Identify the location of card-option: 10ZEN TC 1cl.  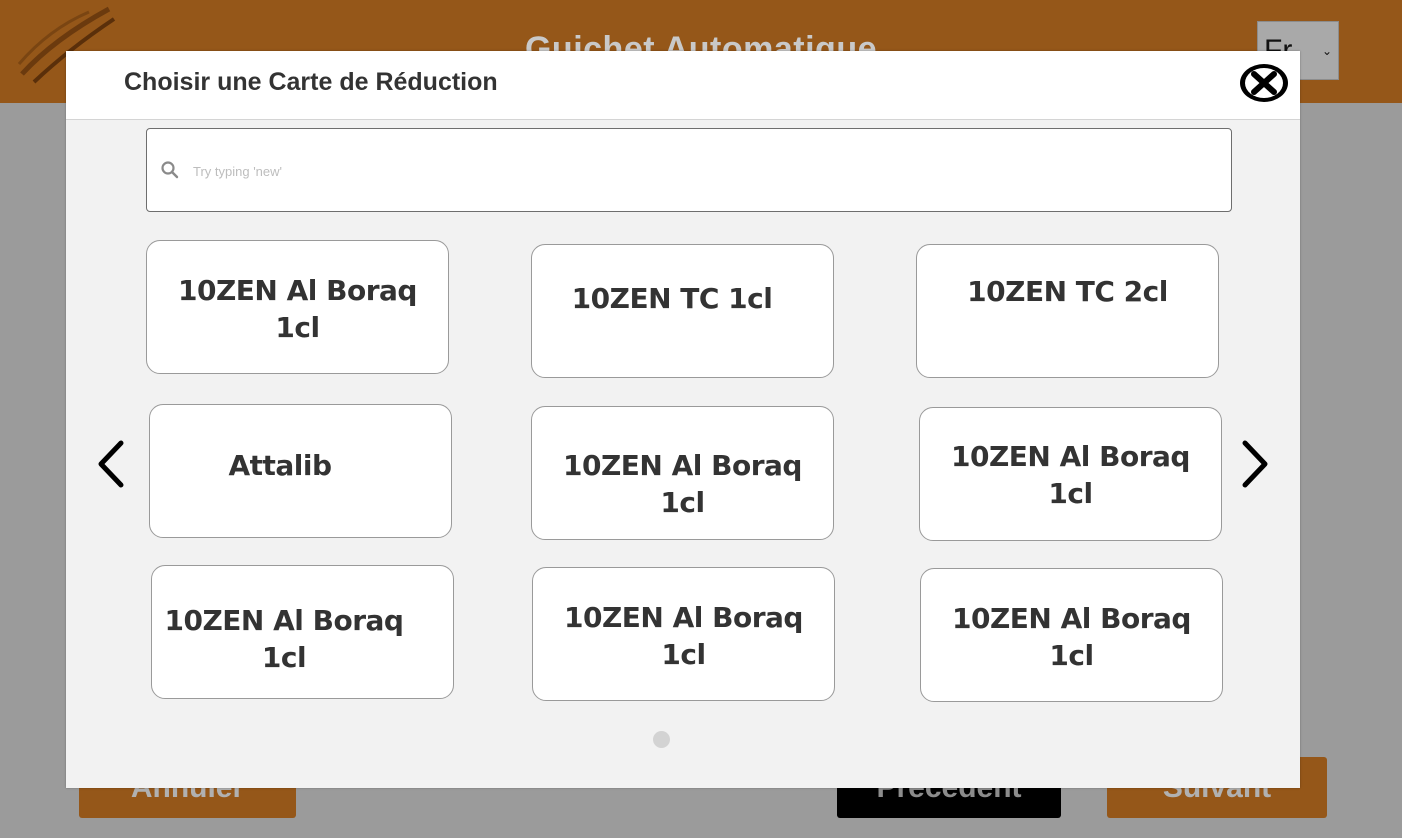
(682, 311).